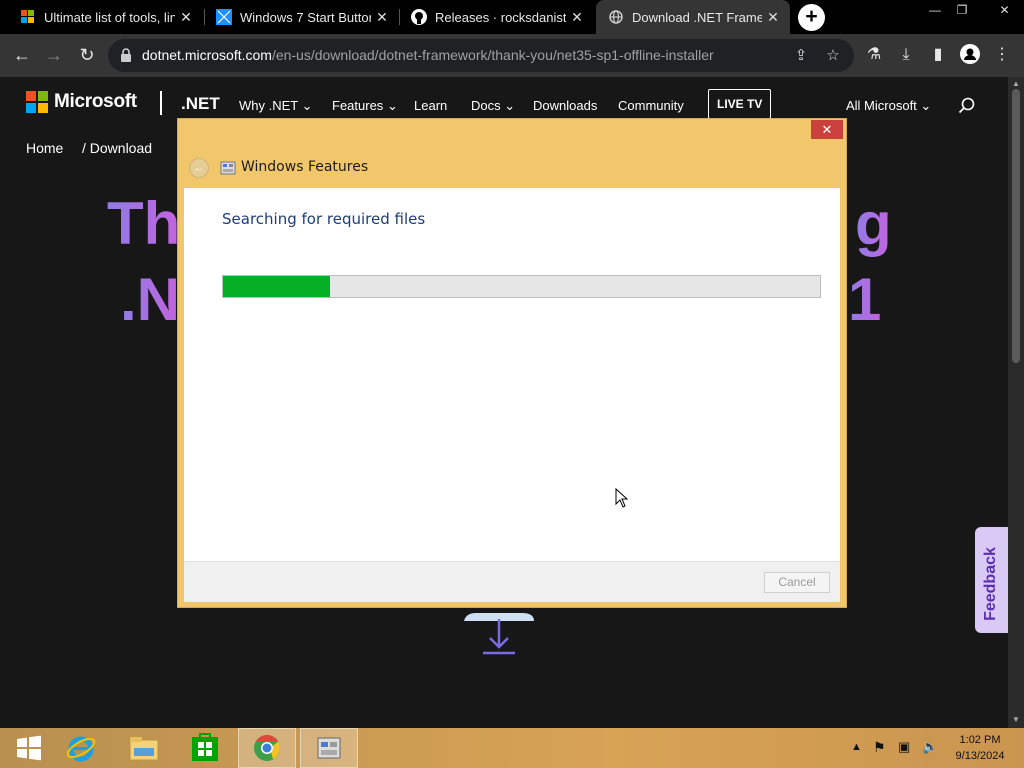 This screenshot has width=1024, height=768. Describe the element at coordinates (980, 756) in the screenshot. I see `clock-date: 9/13/2024` at that location.